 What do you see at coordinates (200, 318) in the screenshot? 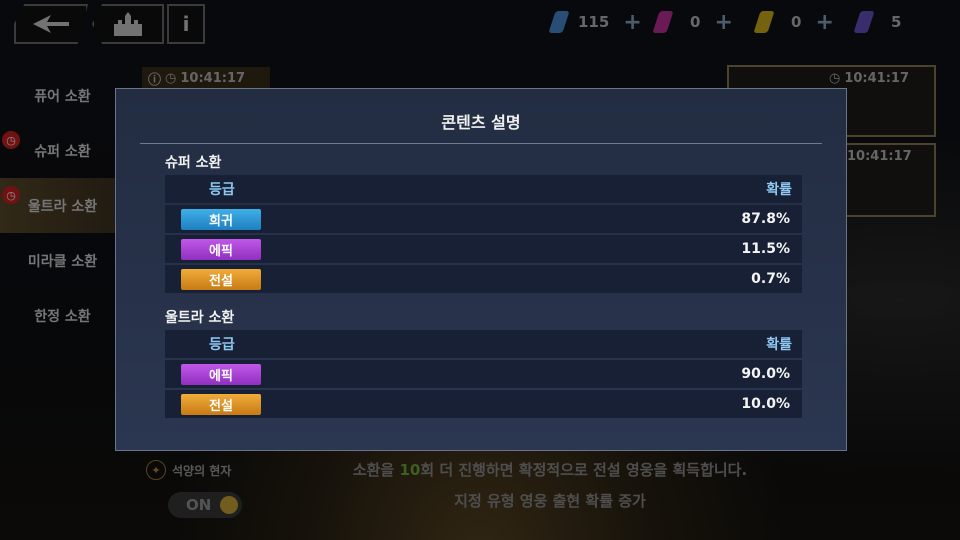
I see `section-title-ultra-summon: 울트라 소환` at bounding box center [200, 318].